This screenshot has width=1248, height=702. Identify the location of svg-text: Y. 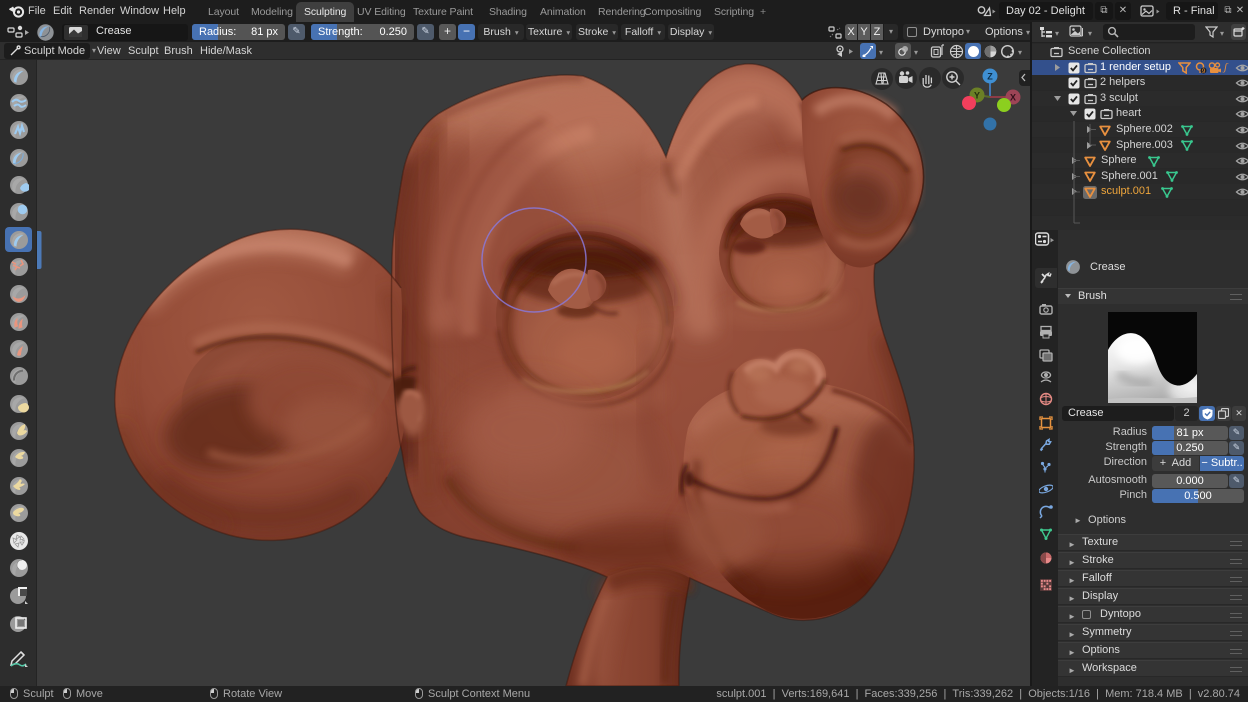
(977, 96).